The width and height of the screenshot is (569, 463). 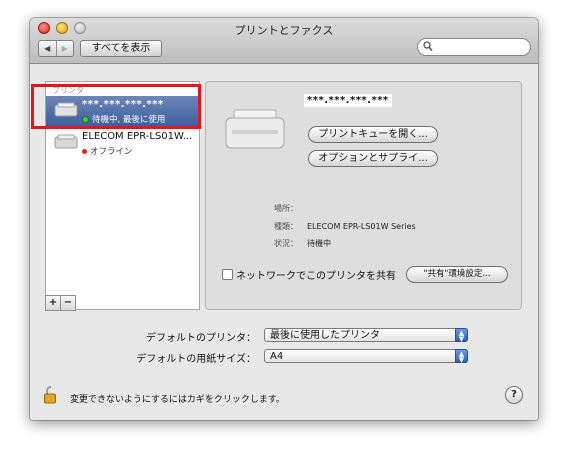 I want to click on lock-icon, so click(x=51, y=395).